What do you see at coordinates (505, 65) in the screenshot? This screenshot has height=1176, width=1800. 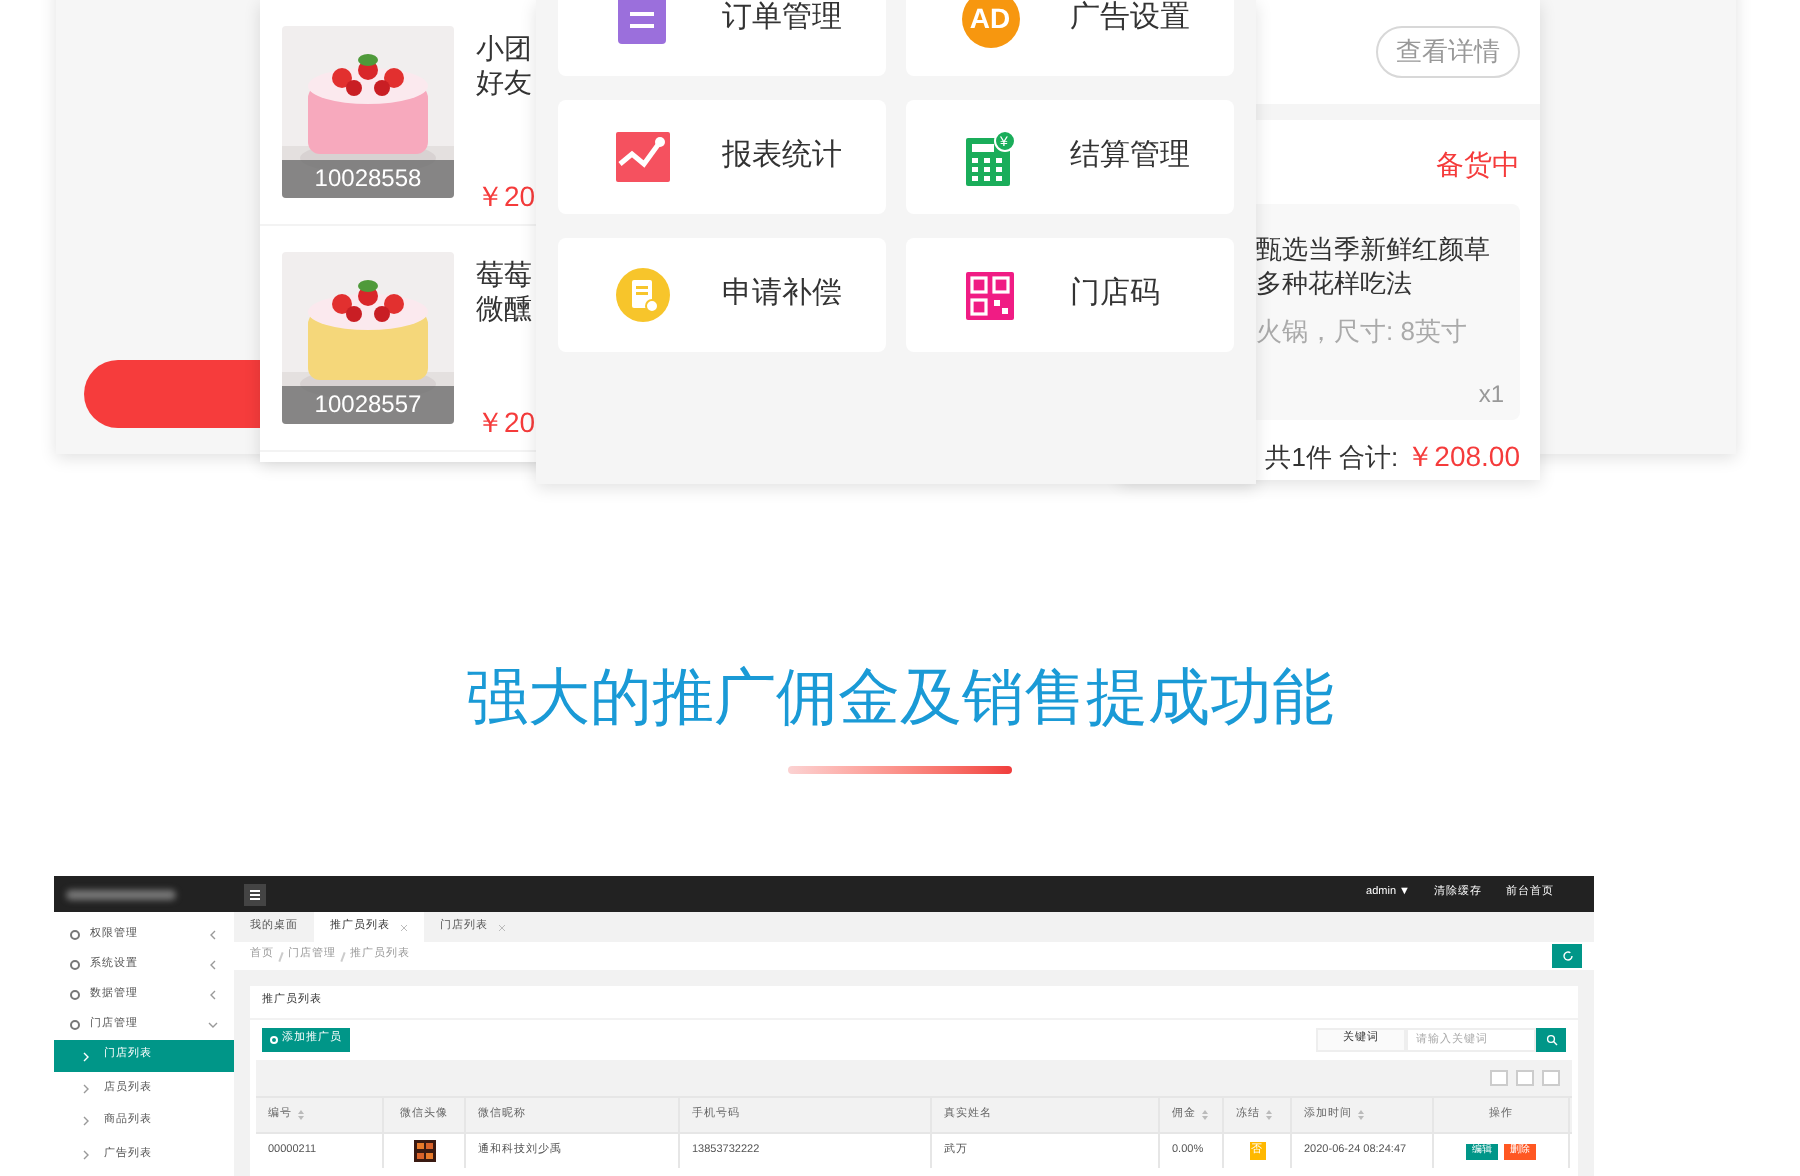 I see `product-title: 小团 好友` at bounding box center [505, 65].